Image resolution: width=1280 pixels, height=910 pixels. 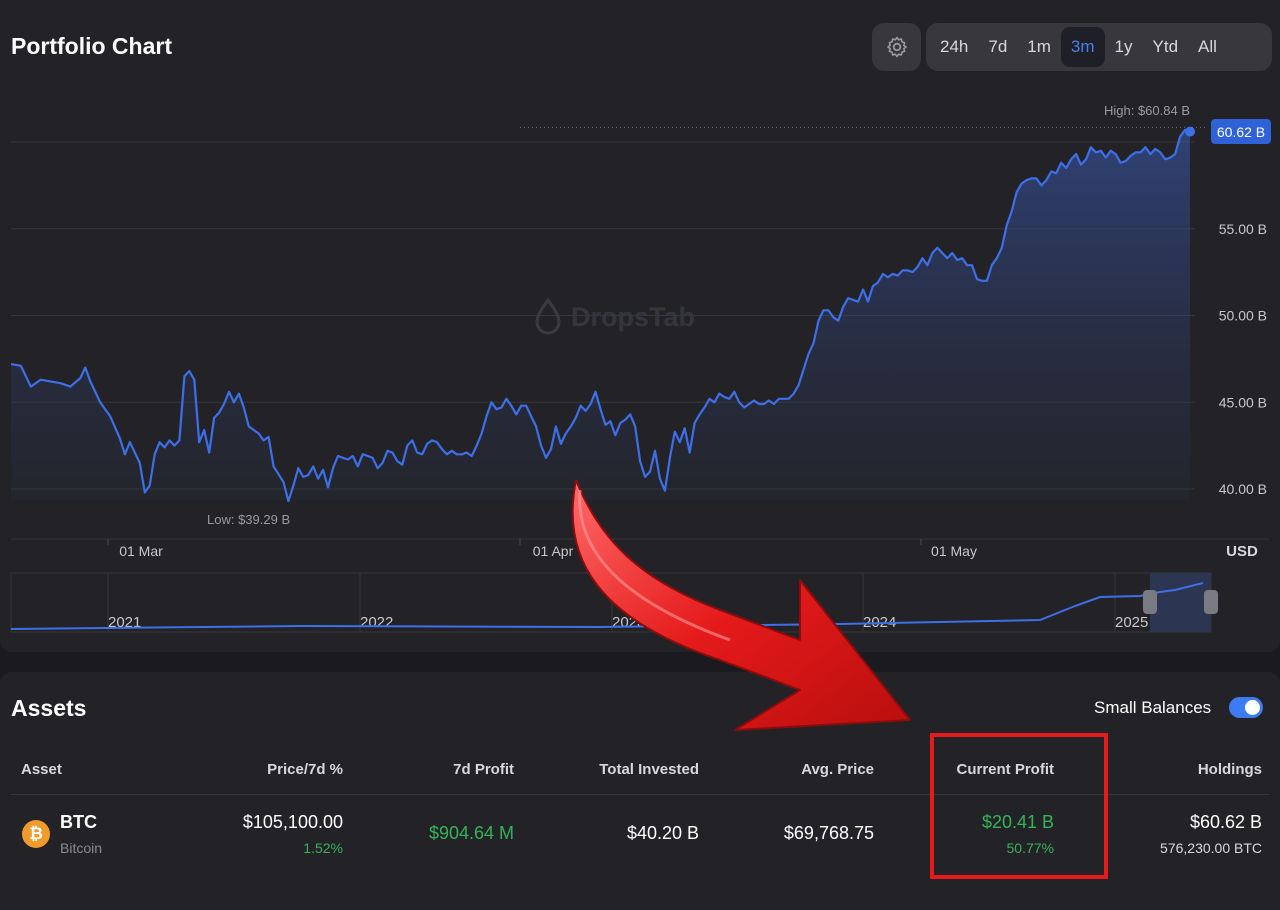 What do you see at coordinates (1180, 602) in the screenshot?
I see `navigator-selection` at bounding box center [1180, 602].